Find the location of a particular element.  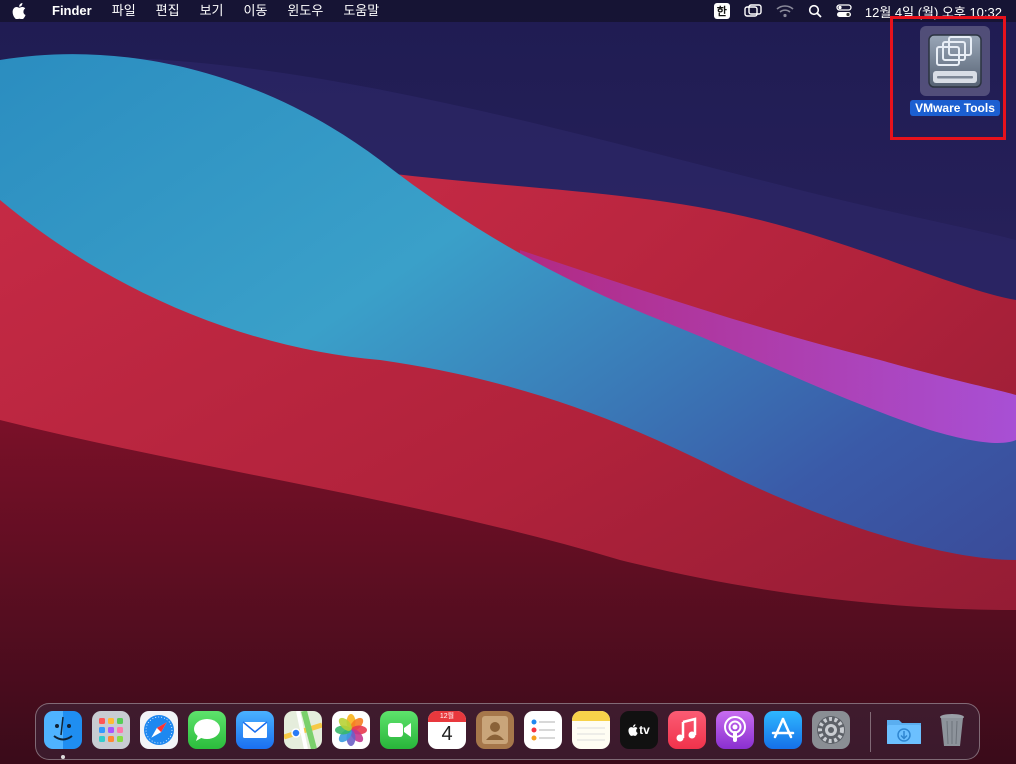

dock-mail-icon is located at coordinates (255, 730).